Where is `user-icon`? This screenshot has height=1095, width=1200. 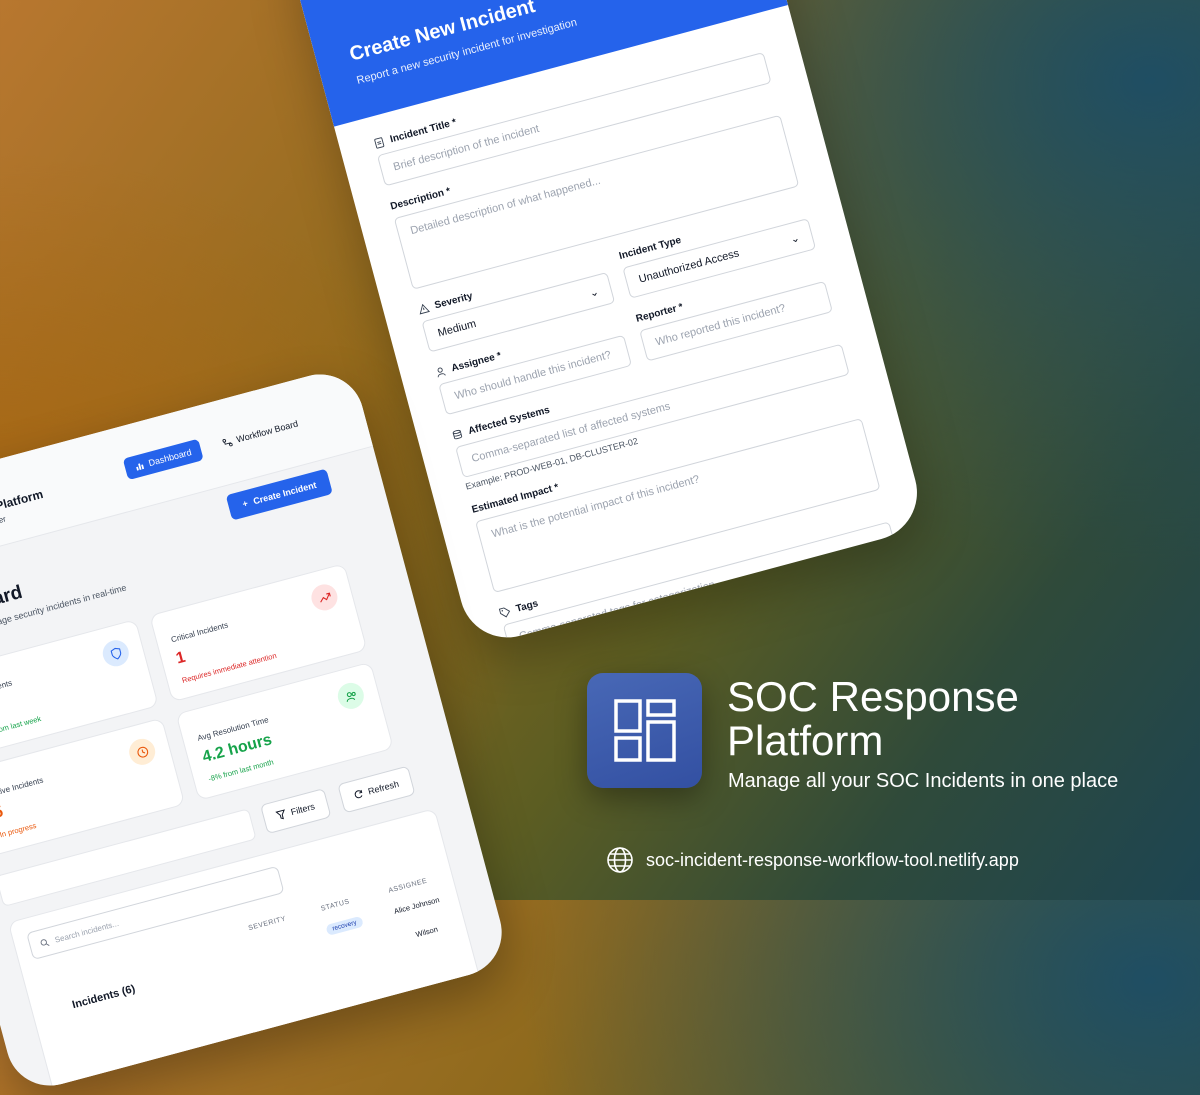 user-icon is located at coordinates (441, 372).